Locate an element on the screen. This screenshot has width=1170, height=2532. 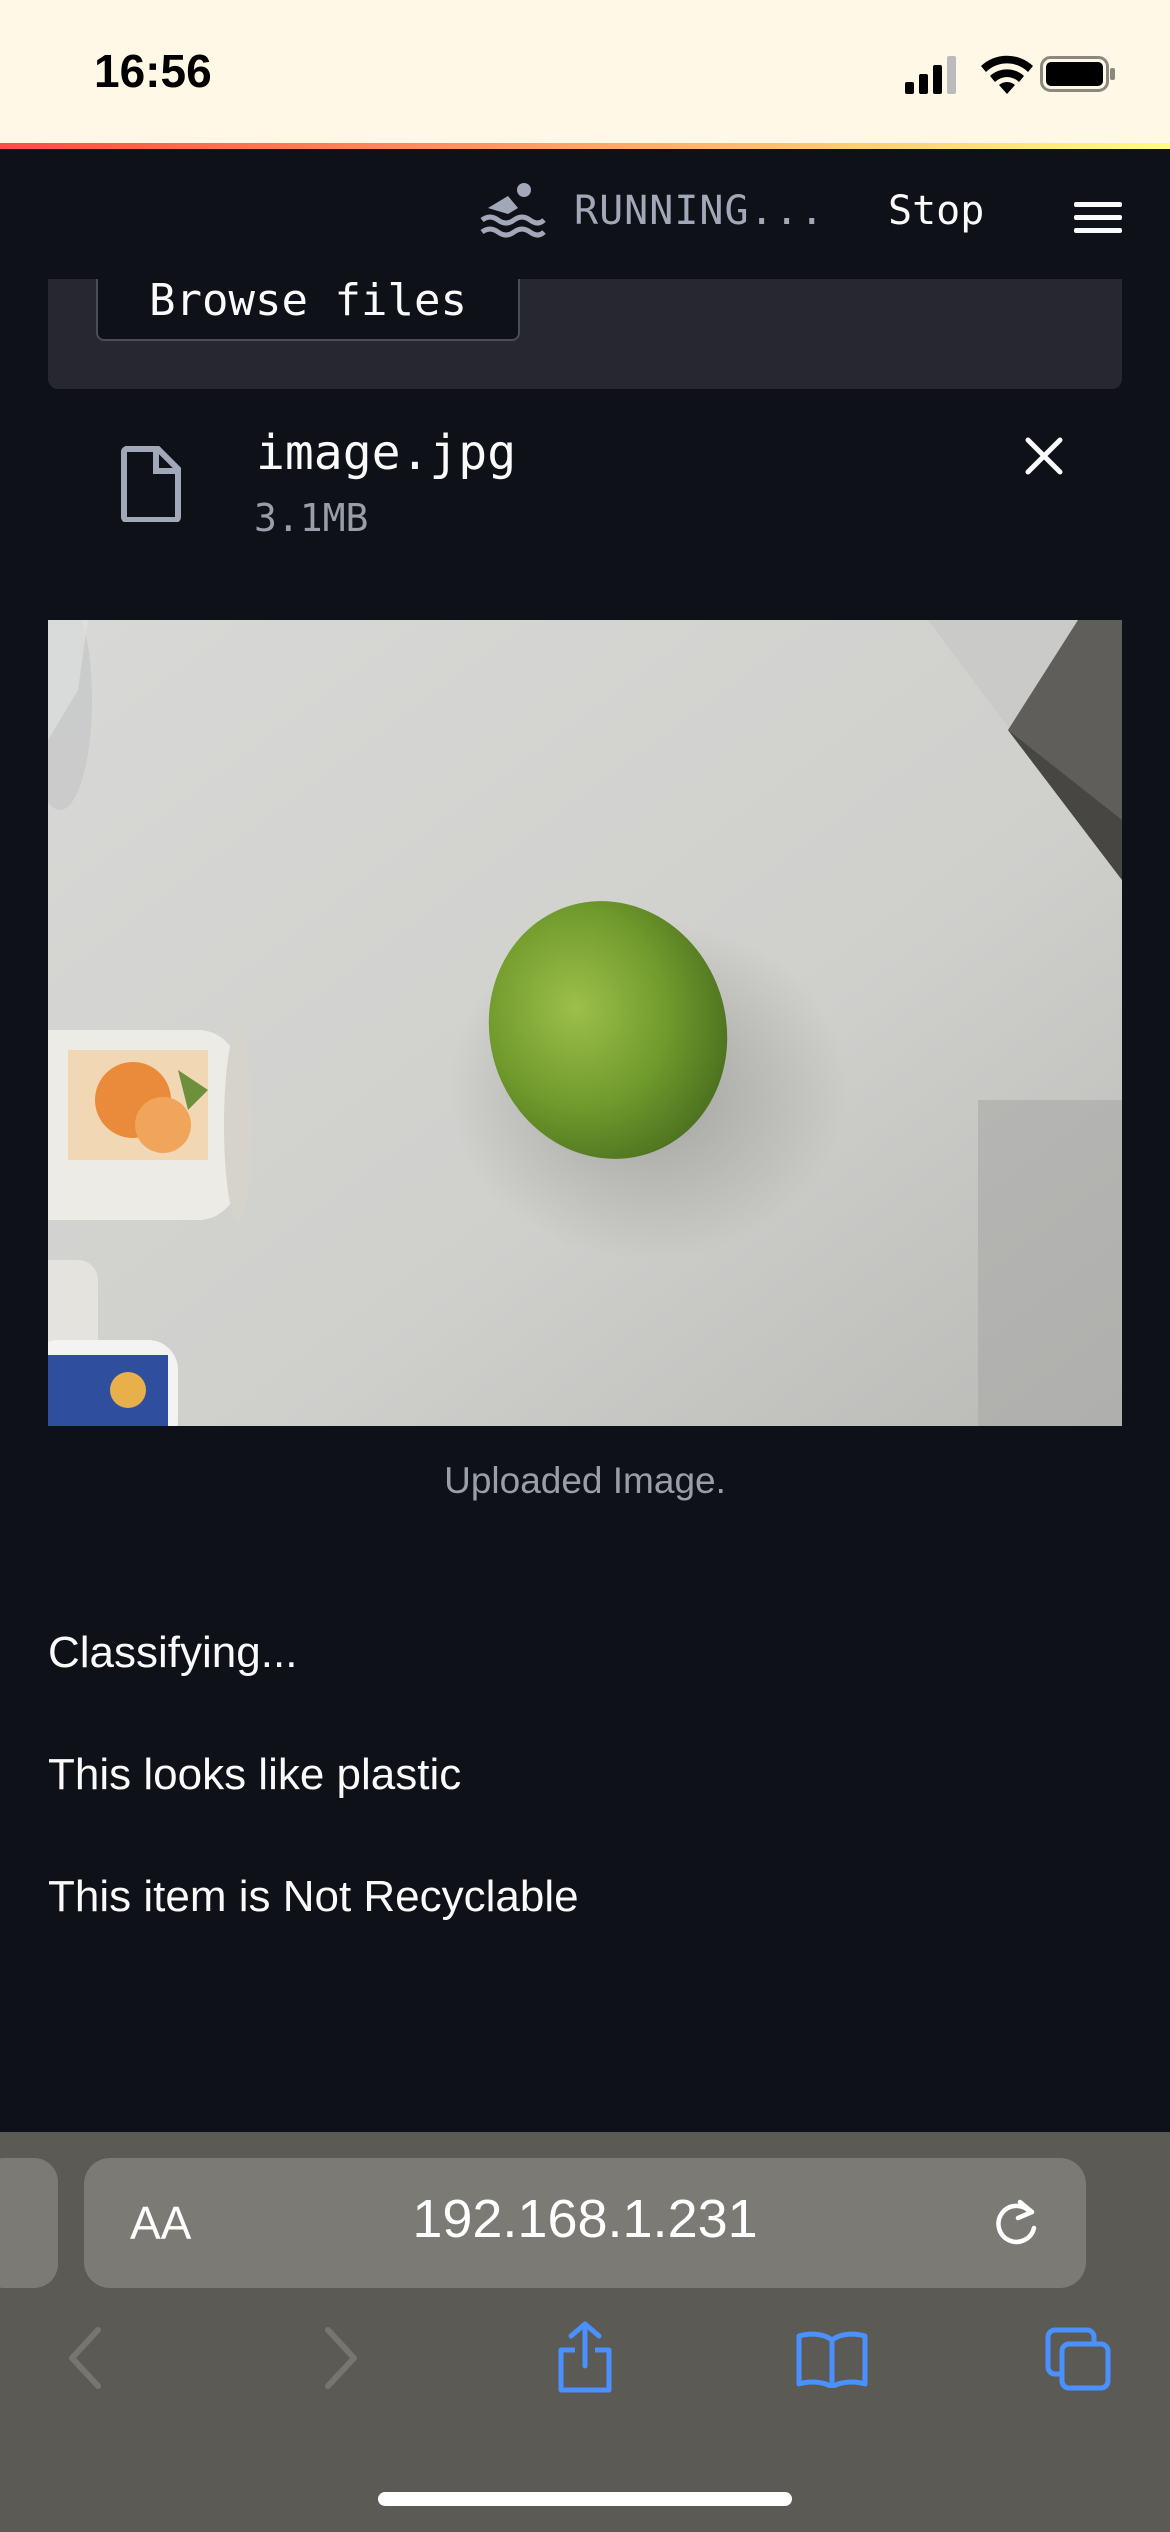
stop-button: Stop is located at coordinates (936, 211).